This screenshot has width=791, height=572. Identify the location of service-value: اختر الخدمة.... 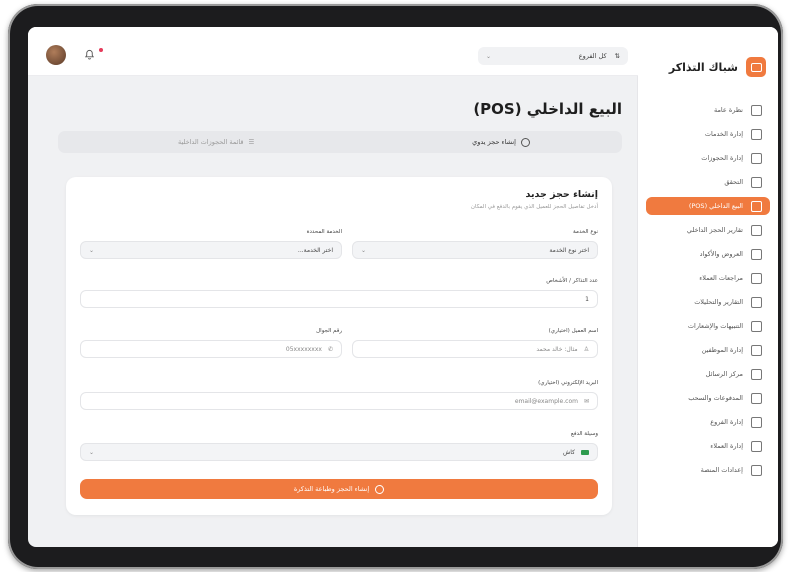
(315, 250).